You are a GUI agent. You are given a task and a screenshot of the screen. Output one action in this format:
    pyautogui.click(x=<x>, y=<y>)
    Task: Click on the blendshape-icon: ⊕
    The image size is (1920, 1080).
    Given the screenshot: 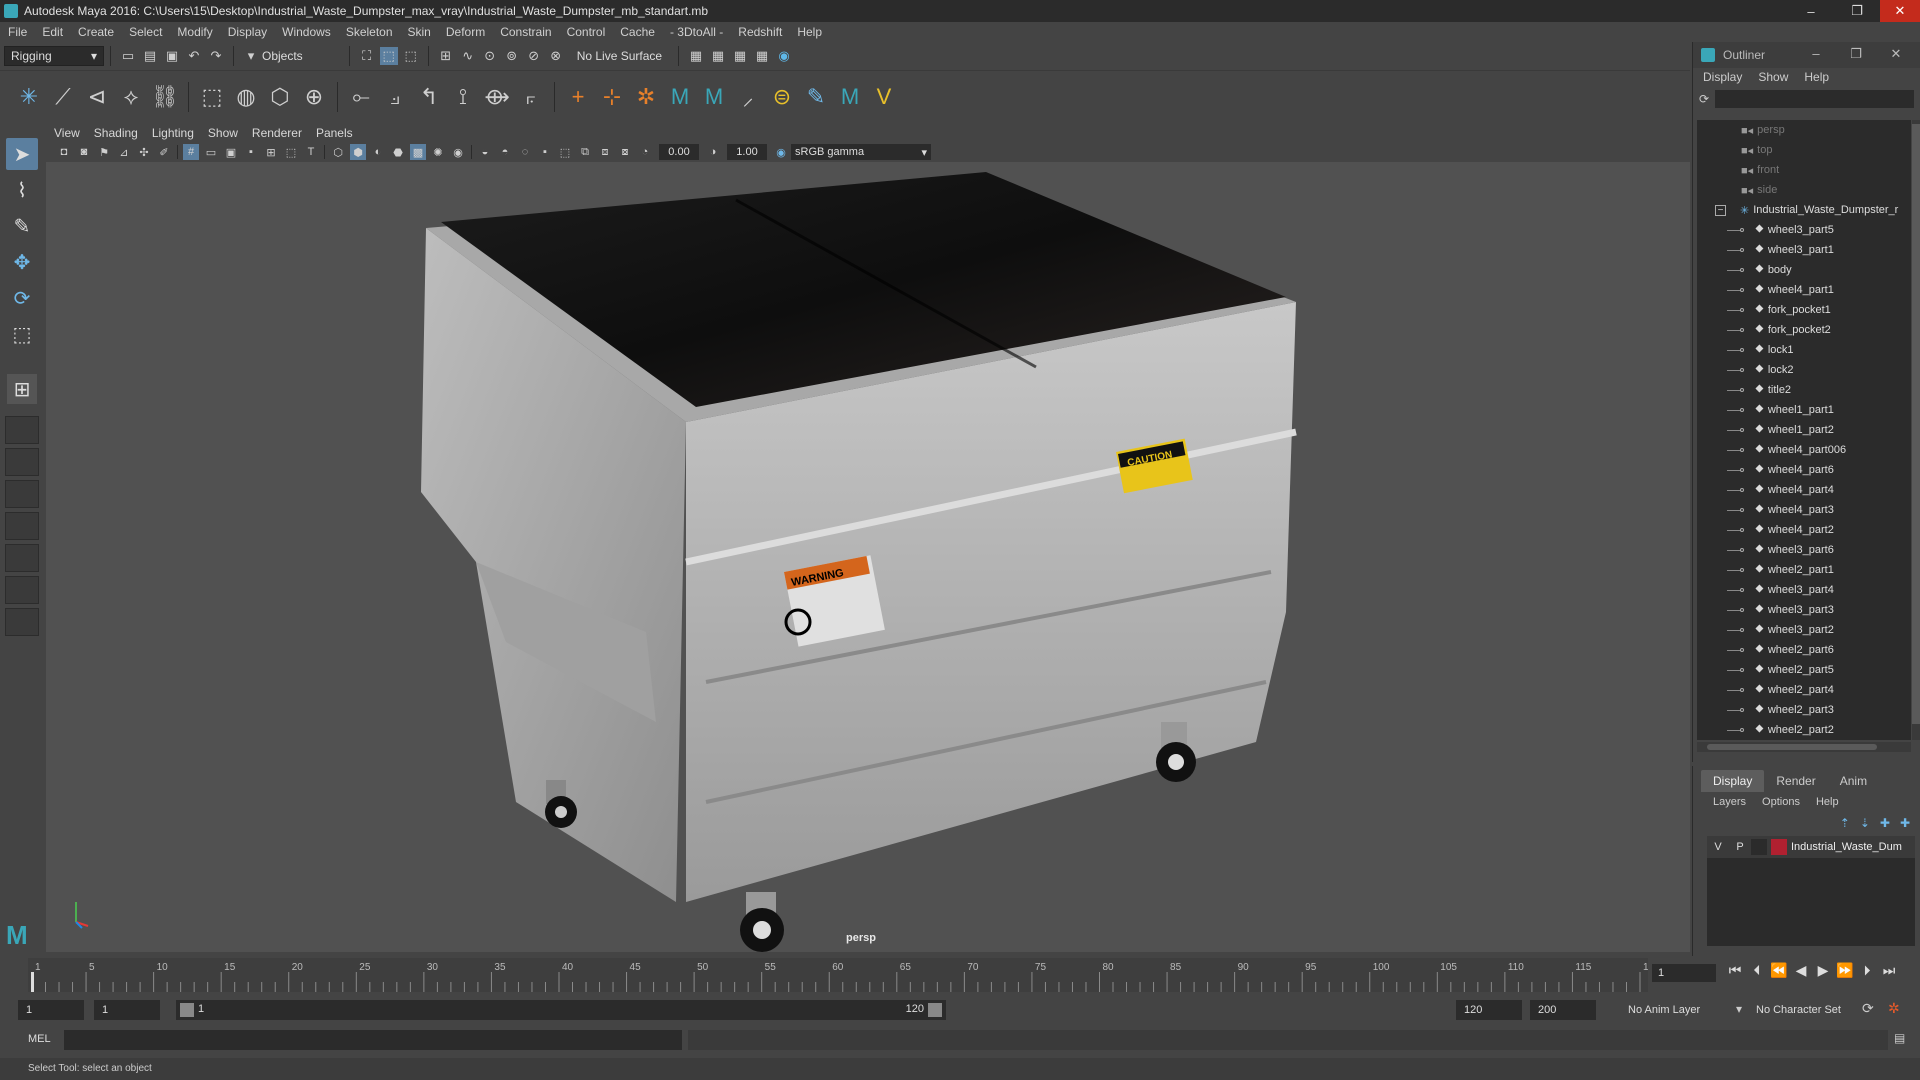 What is the action you would take?
    pyautogui.click(x=314, y=97)
    